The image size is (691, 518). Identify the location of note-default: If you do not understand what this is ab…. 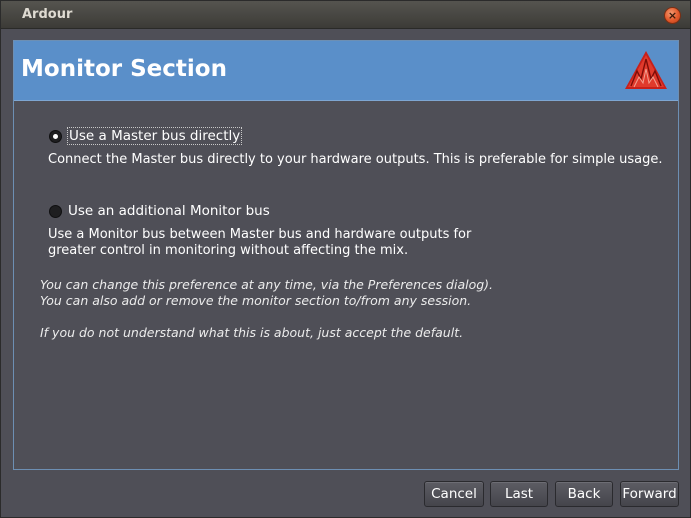
(252, 332).